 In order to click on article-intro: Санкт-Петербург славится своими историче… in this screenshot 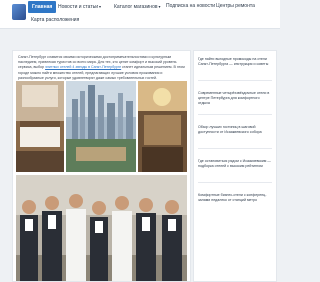, I will do `click(101, 67)`.